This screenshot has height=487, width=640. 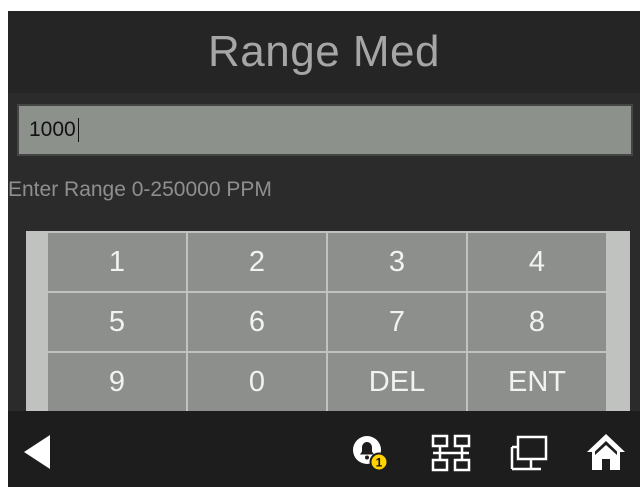 I want to click on alarm-bell-icon: 1, so click(x=371, y=454).